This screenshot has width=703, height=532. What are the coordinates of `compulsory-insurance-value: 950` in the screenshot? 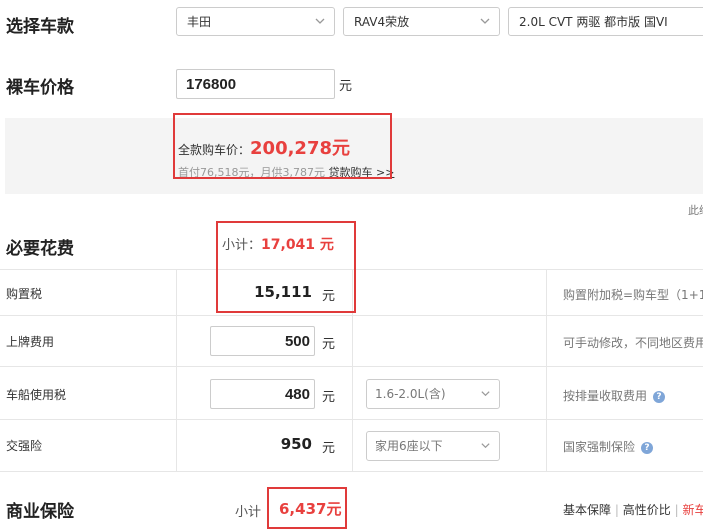 It's located at (296, 444).